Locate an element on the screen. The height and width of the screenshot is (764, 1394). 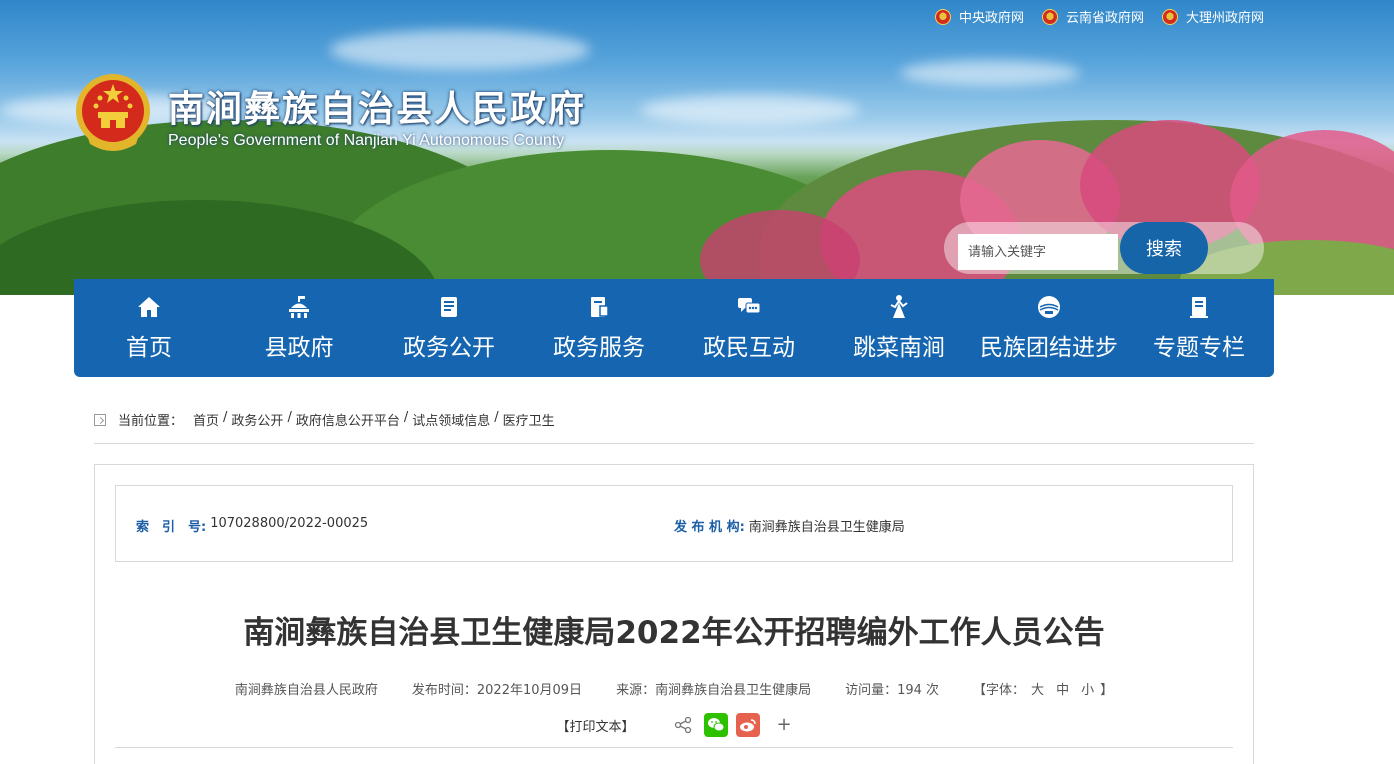
topic-icon is located at coordinates (1199, 307).